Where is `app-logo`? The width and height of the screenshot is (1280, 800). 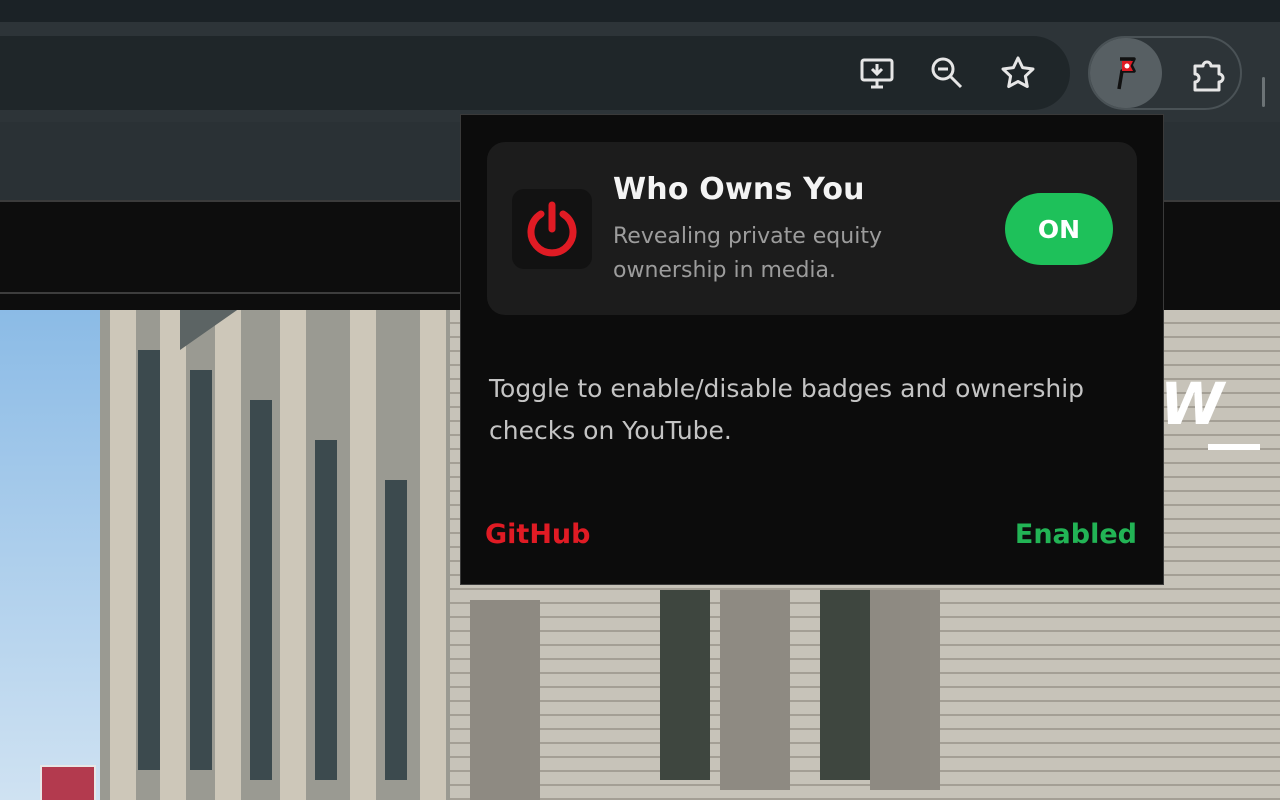 app-logo is located at coordinates (552, 229).